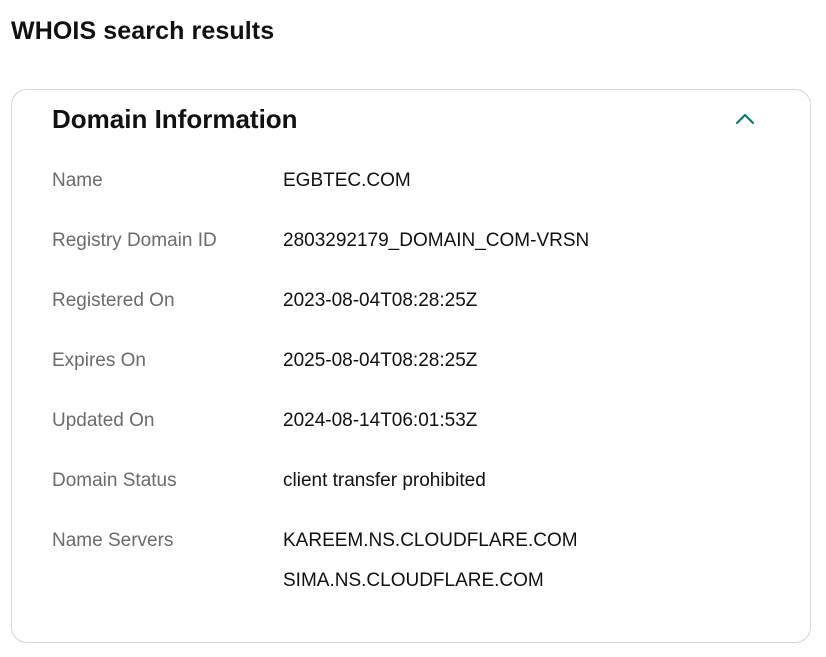  Describe the element at coordinates (436, 240) in the screenshot. I see `field-value: 2803292179_DOMAIN_COM-VRSN` at that location.